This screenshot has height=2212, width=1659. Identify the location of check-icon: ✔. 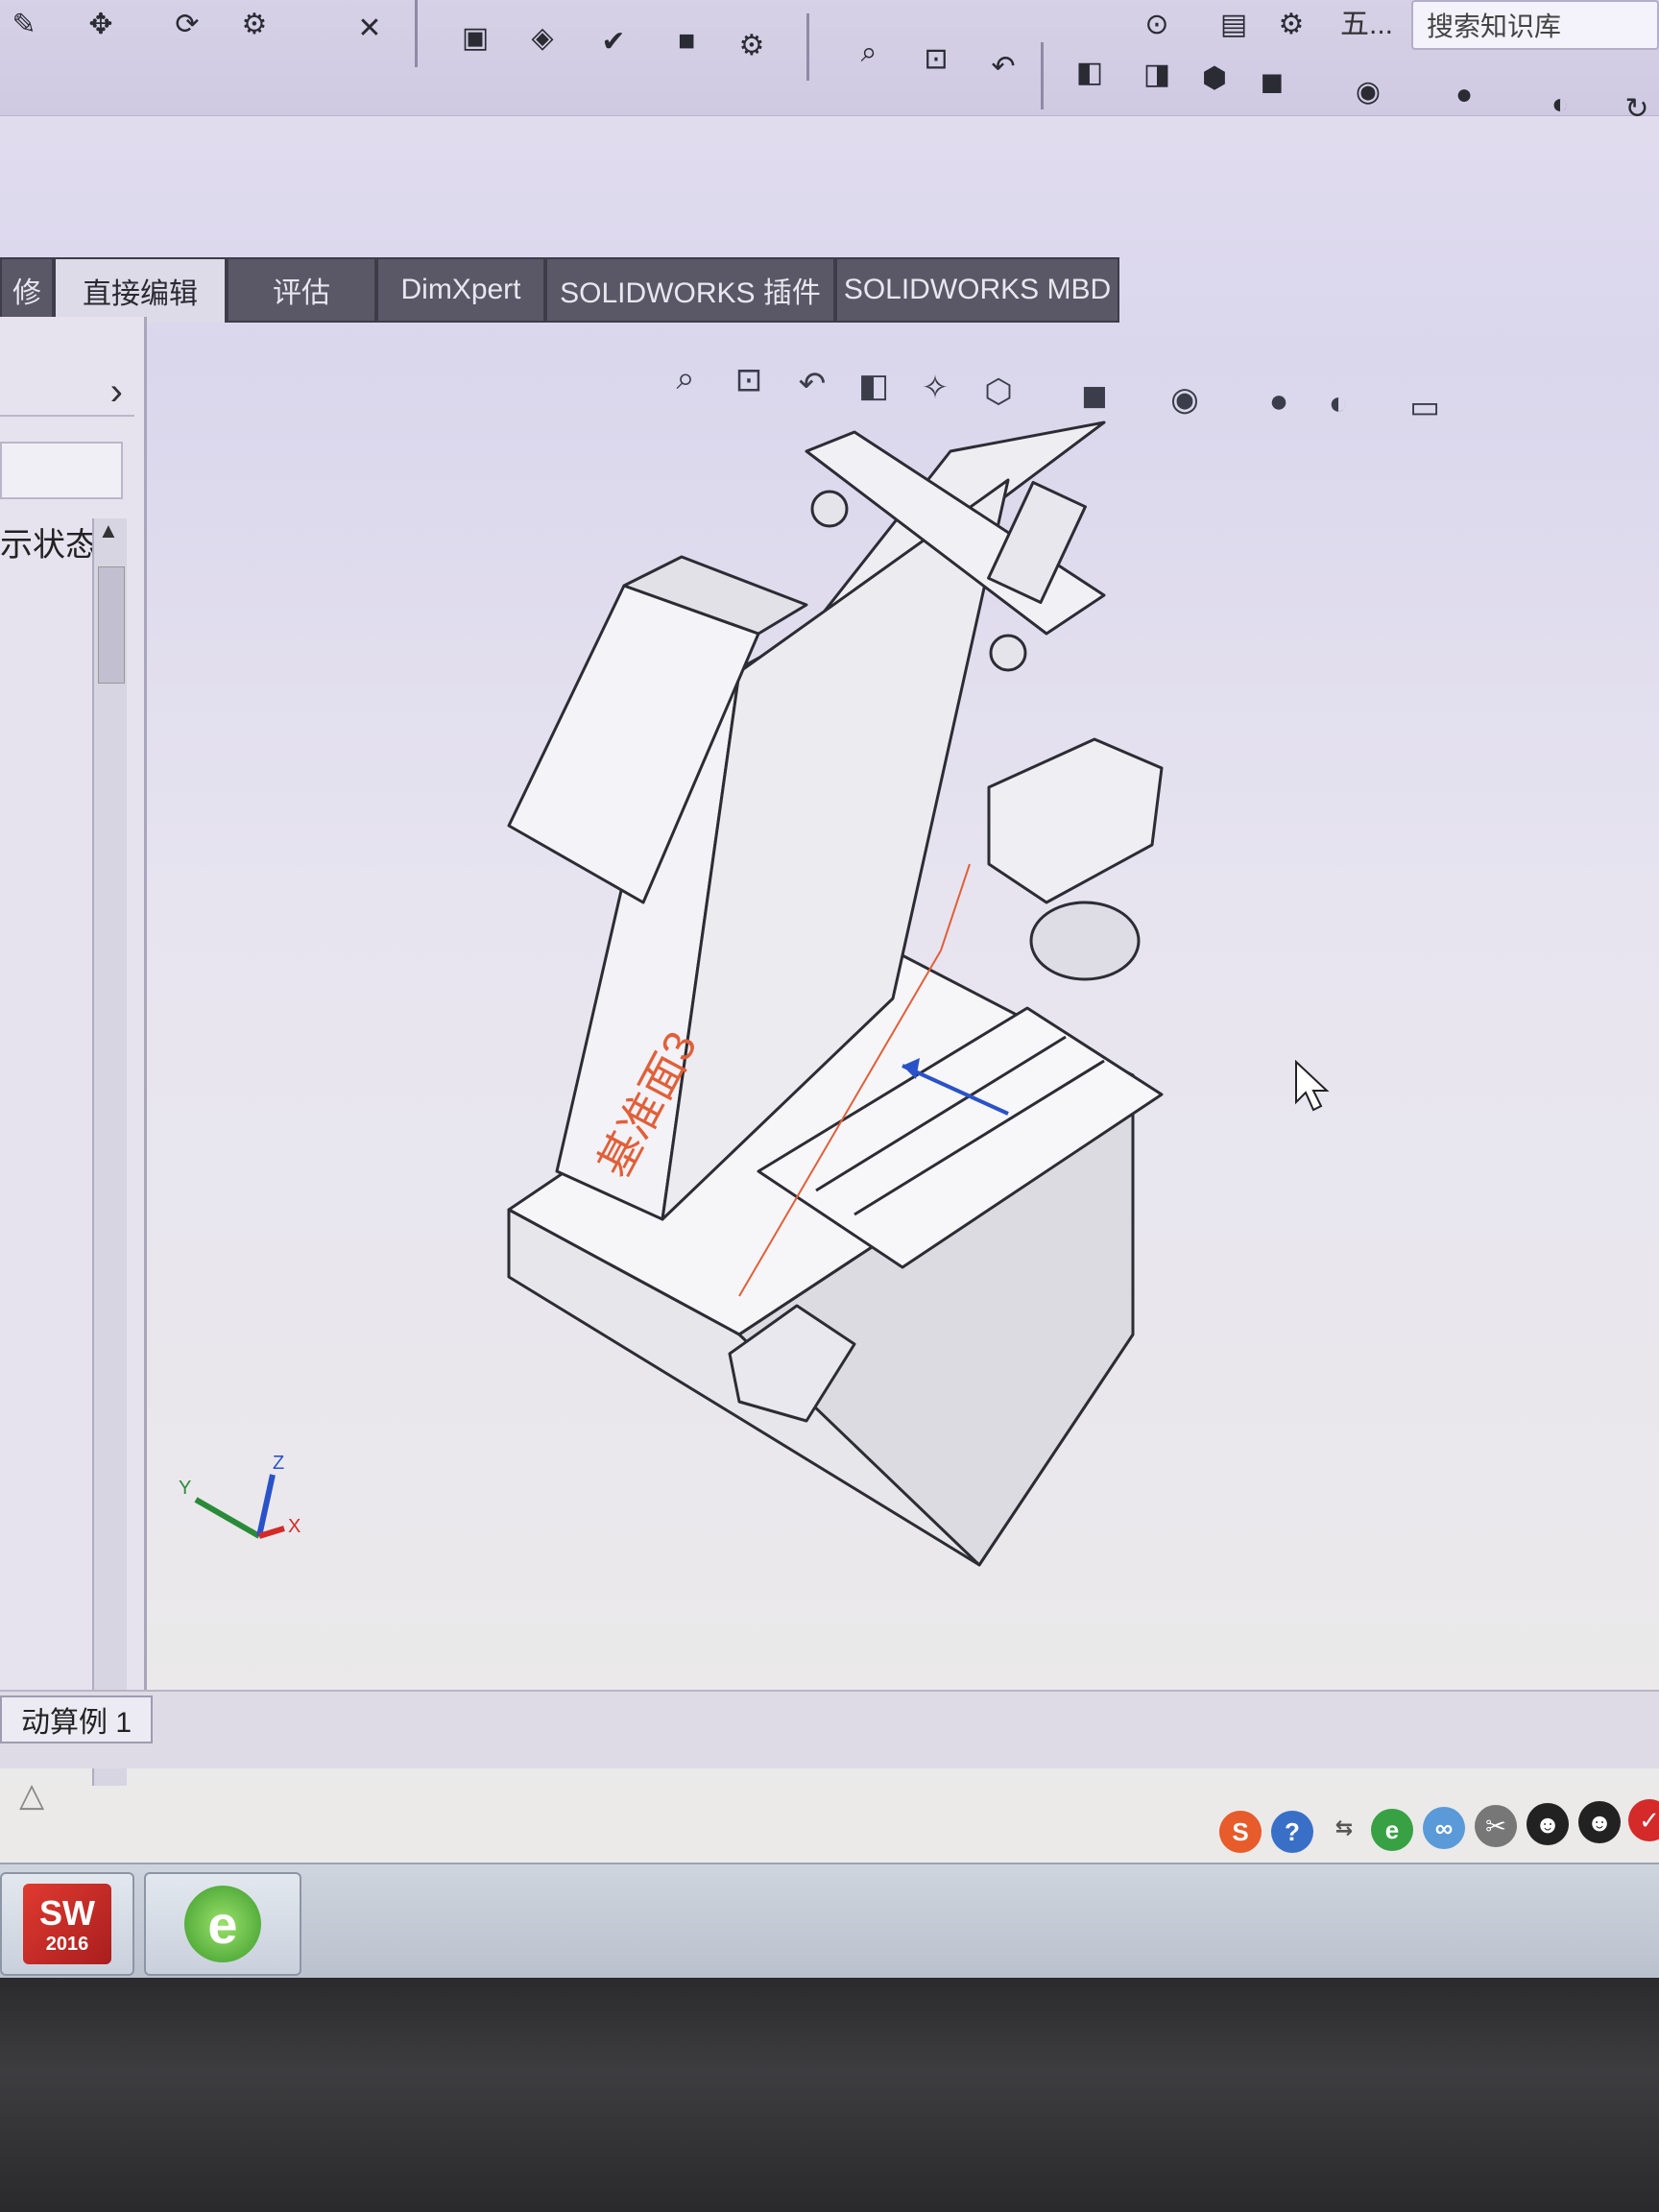
(613, 41).